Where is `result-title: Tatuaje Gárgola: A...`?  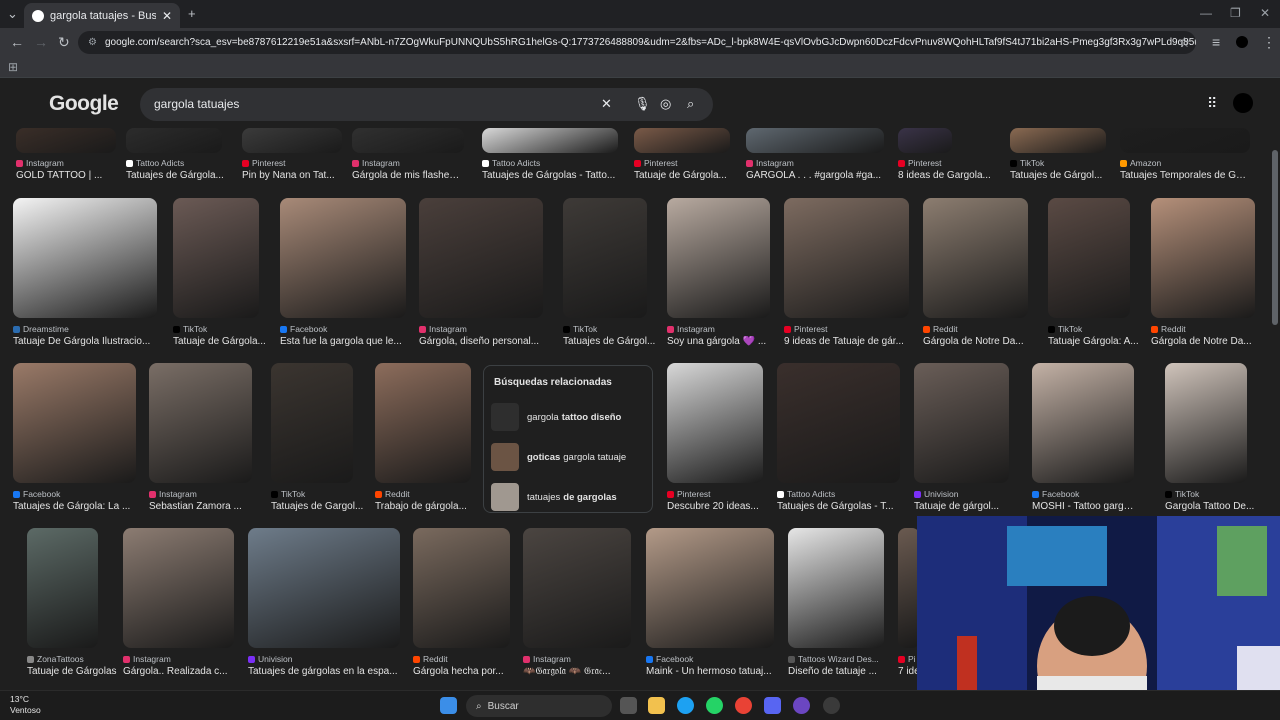
result-title: Tatuaje Gárgola: A... is located at coordinates (1098, 341).